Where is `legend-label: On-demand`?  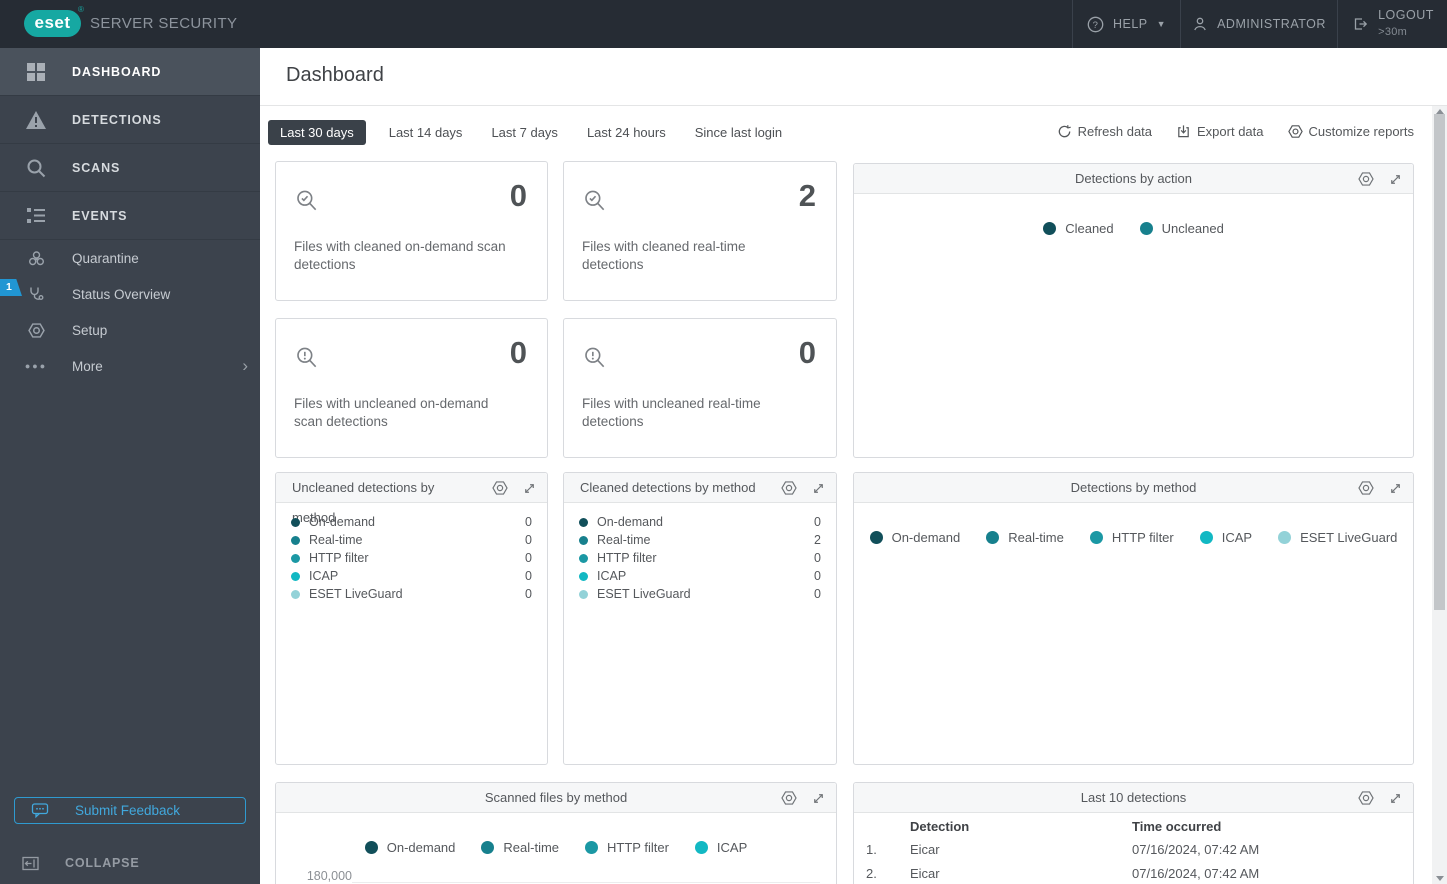 legend-label: On-demand is located at coordinates (926, 537).